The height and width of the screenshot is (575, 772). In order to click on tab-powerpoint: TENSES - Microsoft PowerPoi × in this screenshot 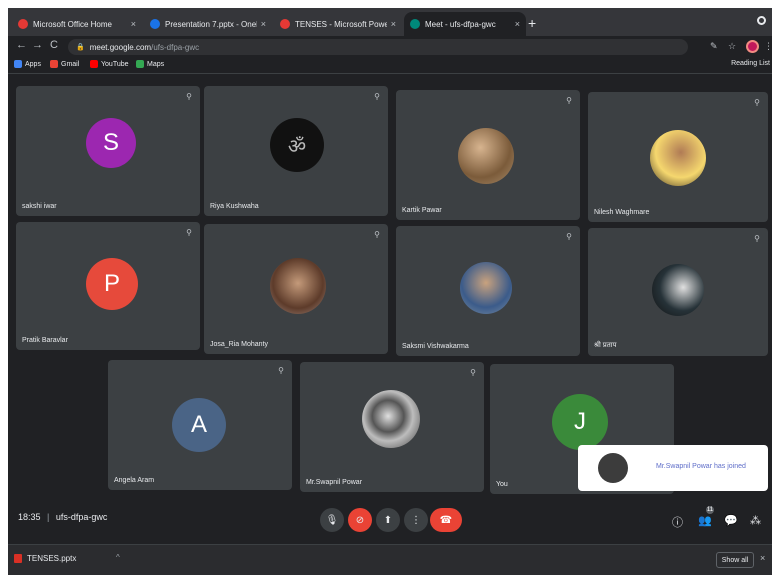, I will do `click(338, 24)`.